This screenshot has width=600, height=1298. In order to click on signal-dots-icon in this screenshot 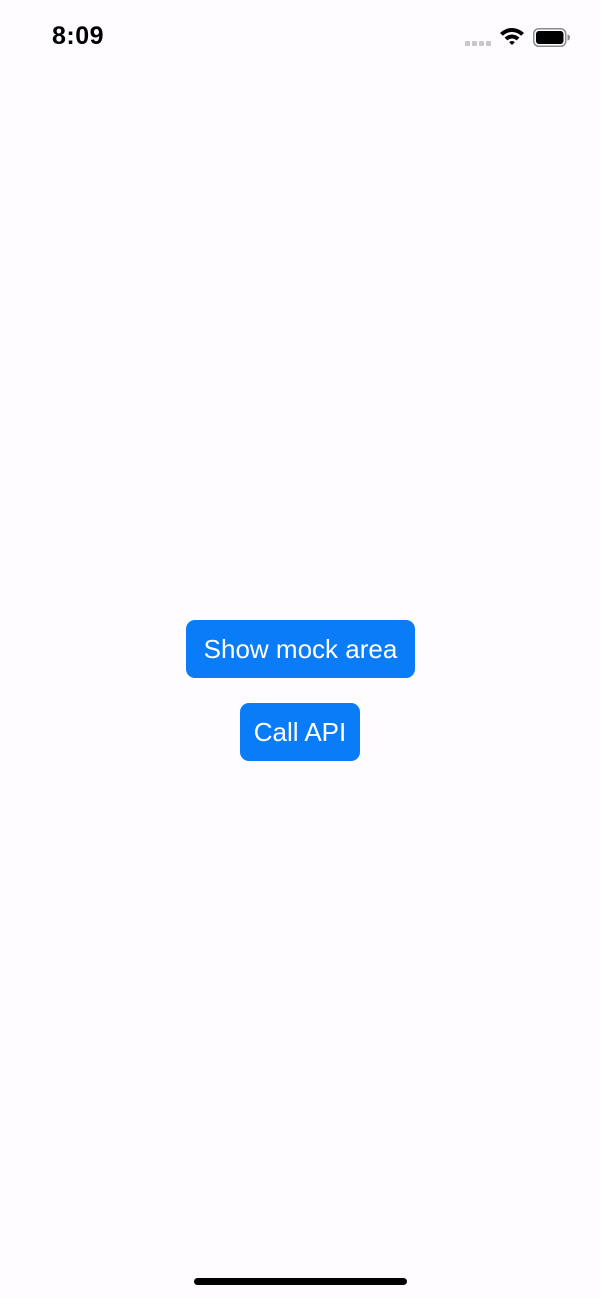, I will do `click(478, 43)`.